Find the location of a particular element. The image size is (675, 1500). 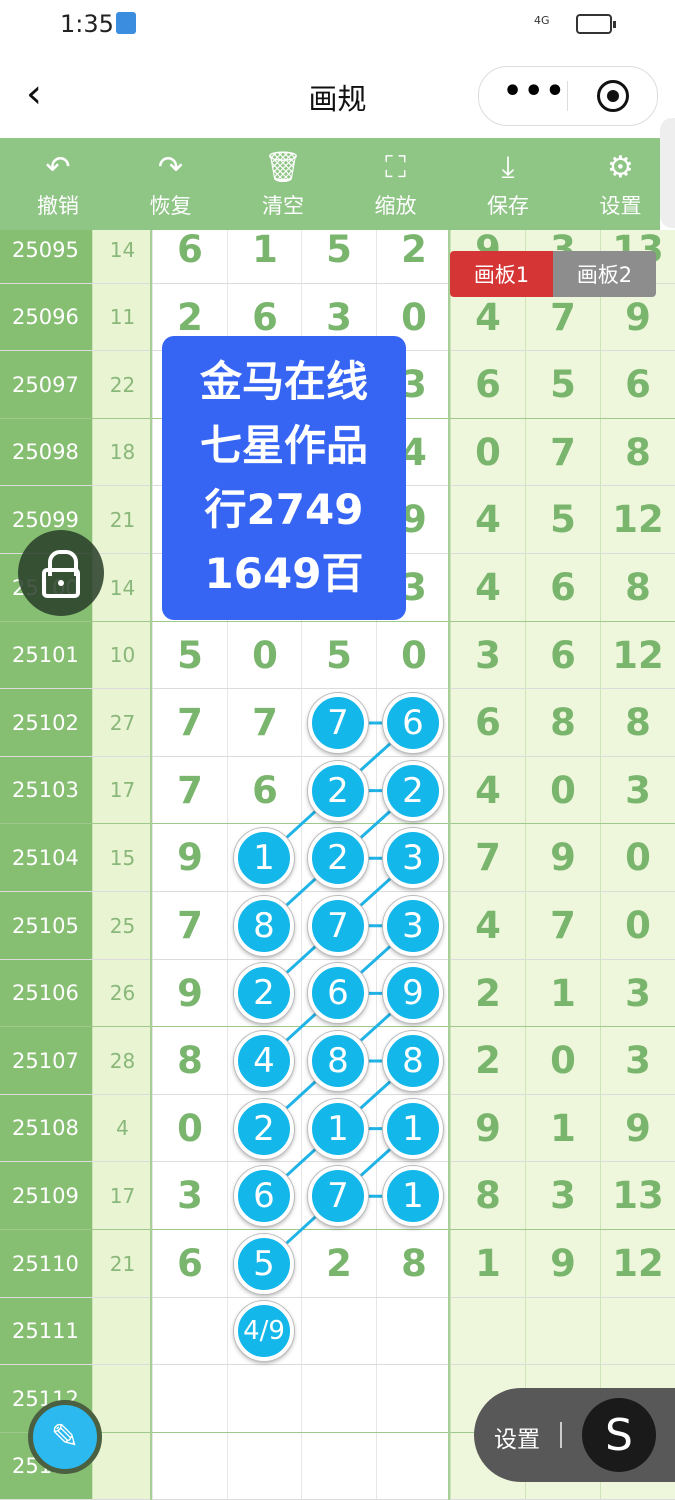

battery-icon is located at coordinates (596, 24).